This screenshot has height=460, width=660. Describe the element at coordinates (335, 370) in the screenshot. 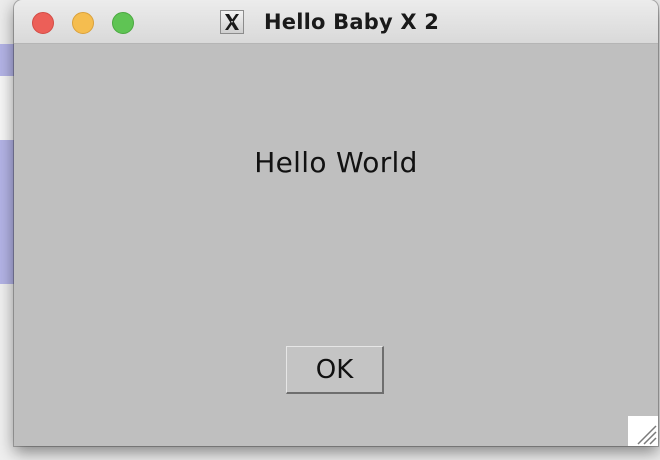

I see `ok-button: OK` at that location.